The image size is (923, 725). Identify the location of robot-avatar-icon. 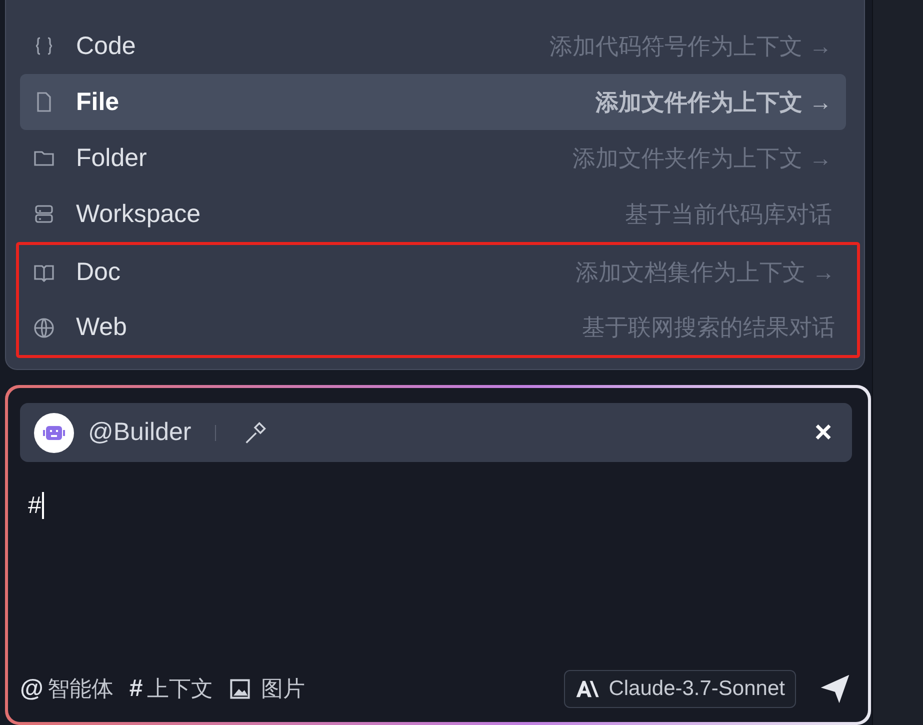
(54, 432).